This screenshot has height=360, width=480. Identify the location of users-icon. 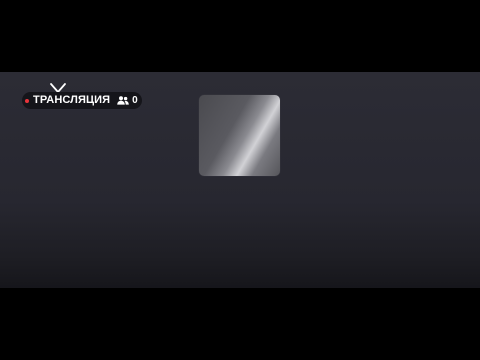
(123, 100).